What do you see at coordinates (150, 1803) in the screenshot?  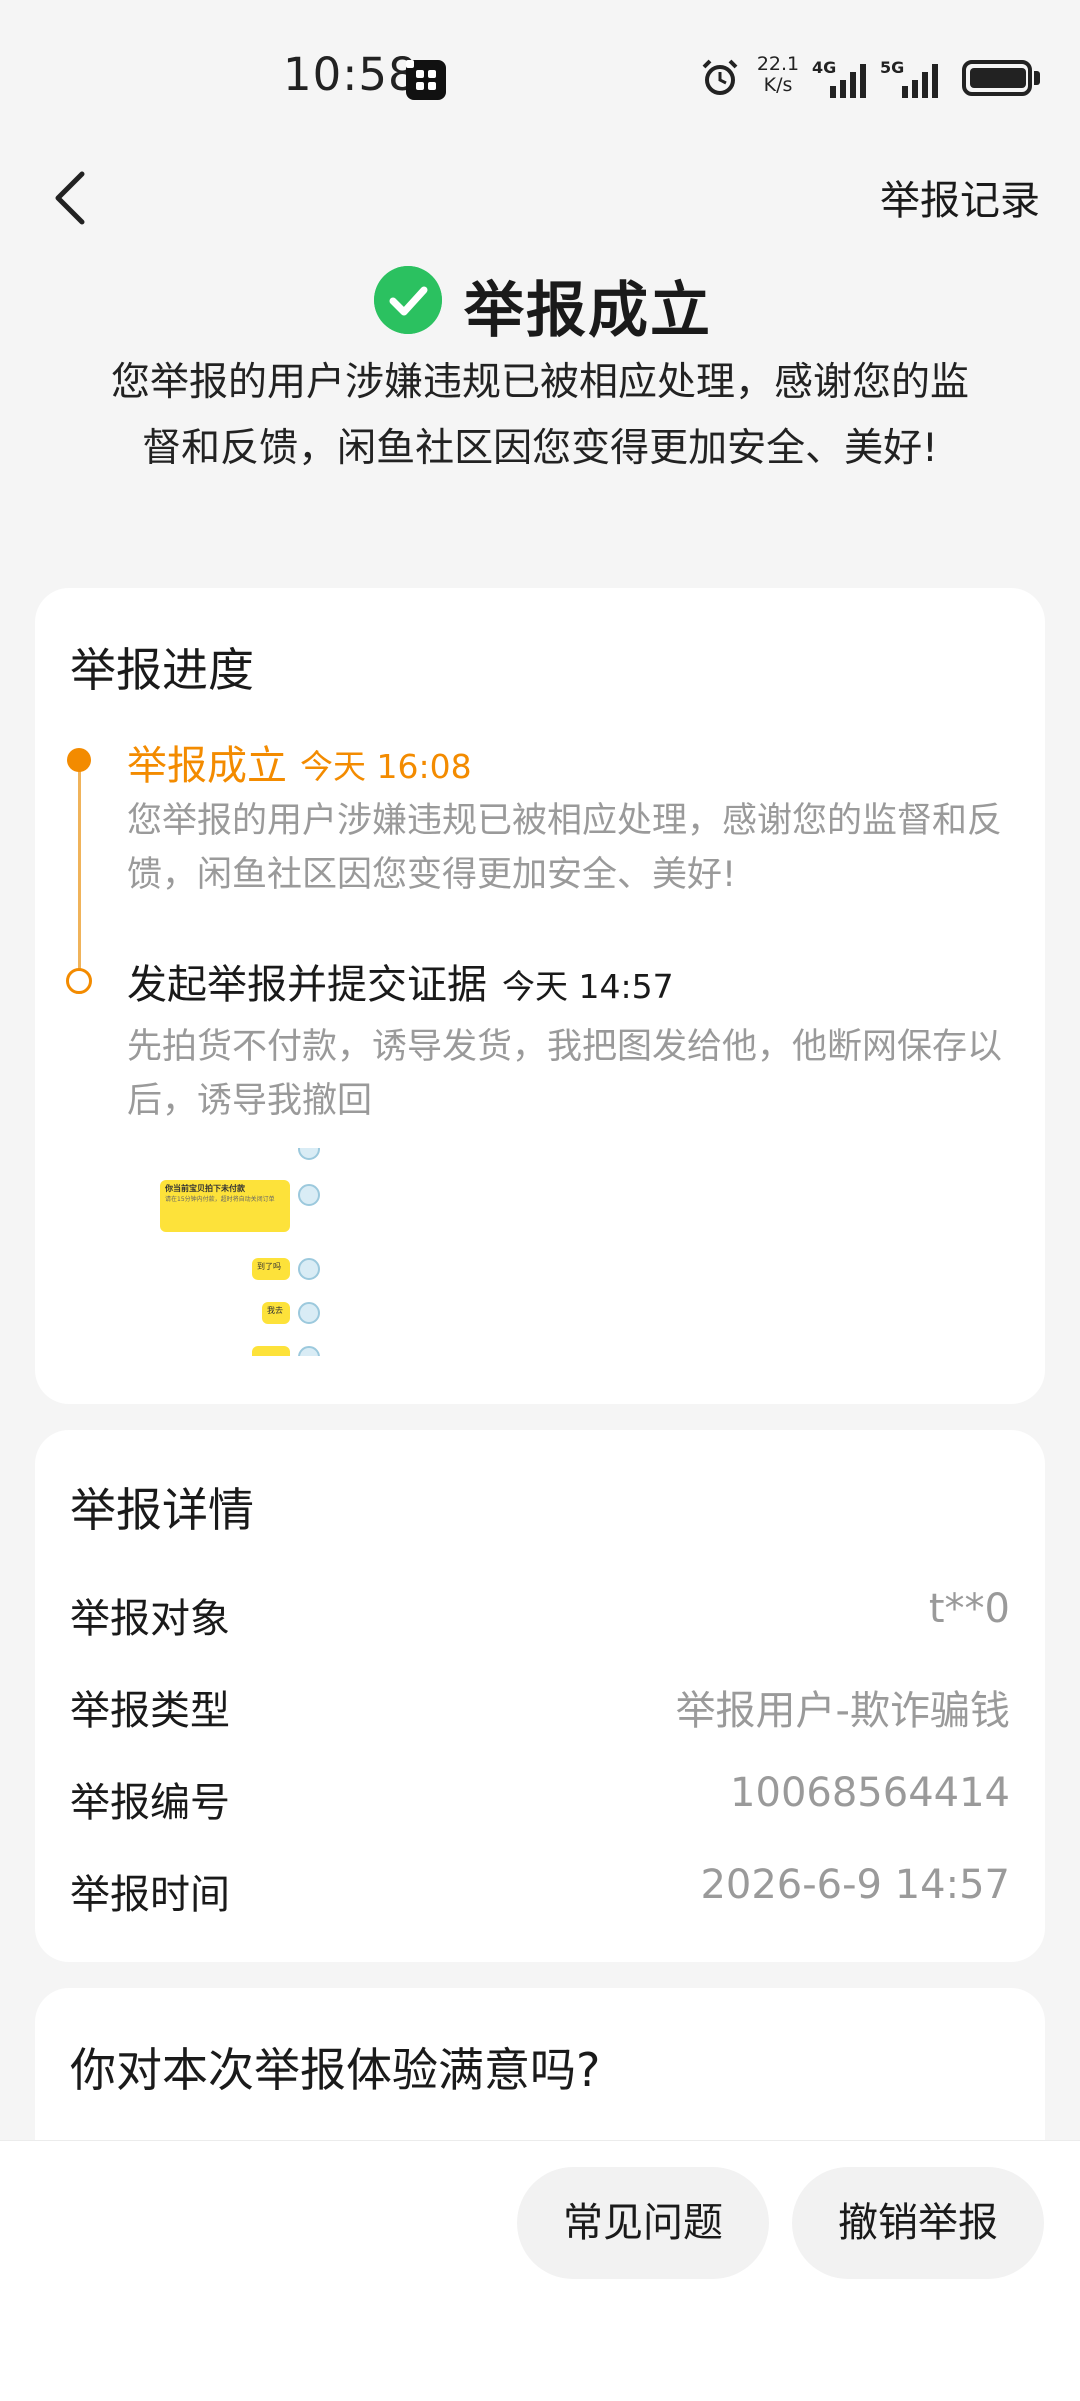 I see `detail-label: 举报编号` at bounding box center [150, 1803].